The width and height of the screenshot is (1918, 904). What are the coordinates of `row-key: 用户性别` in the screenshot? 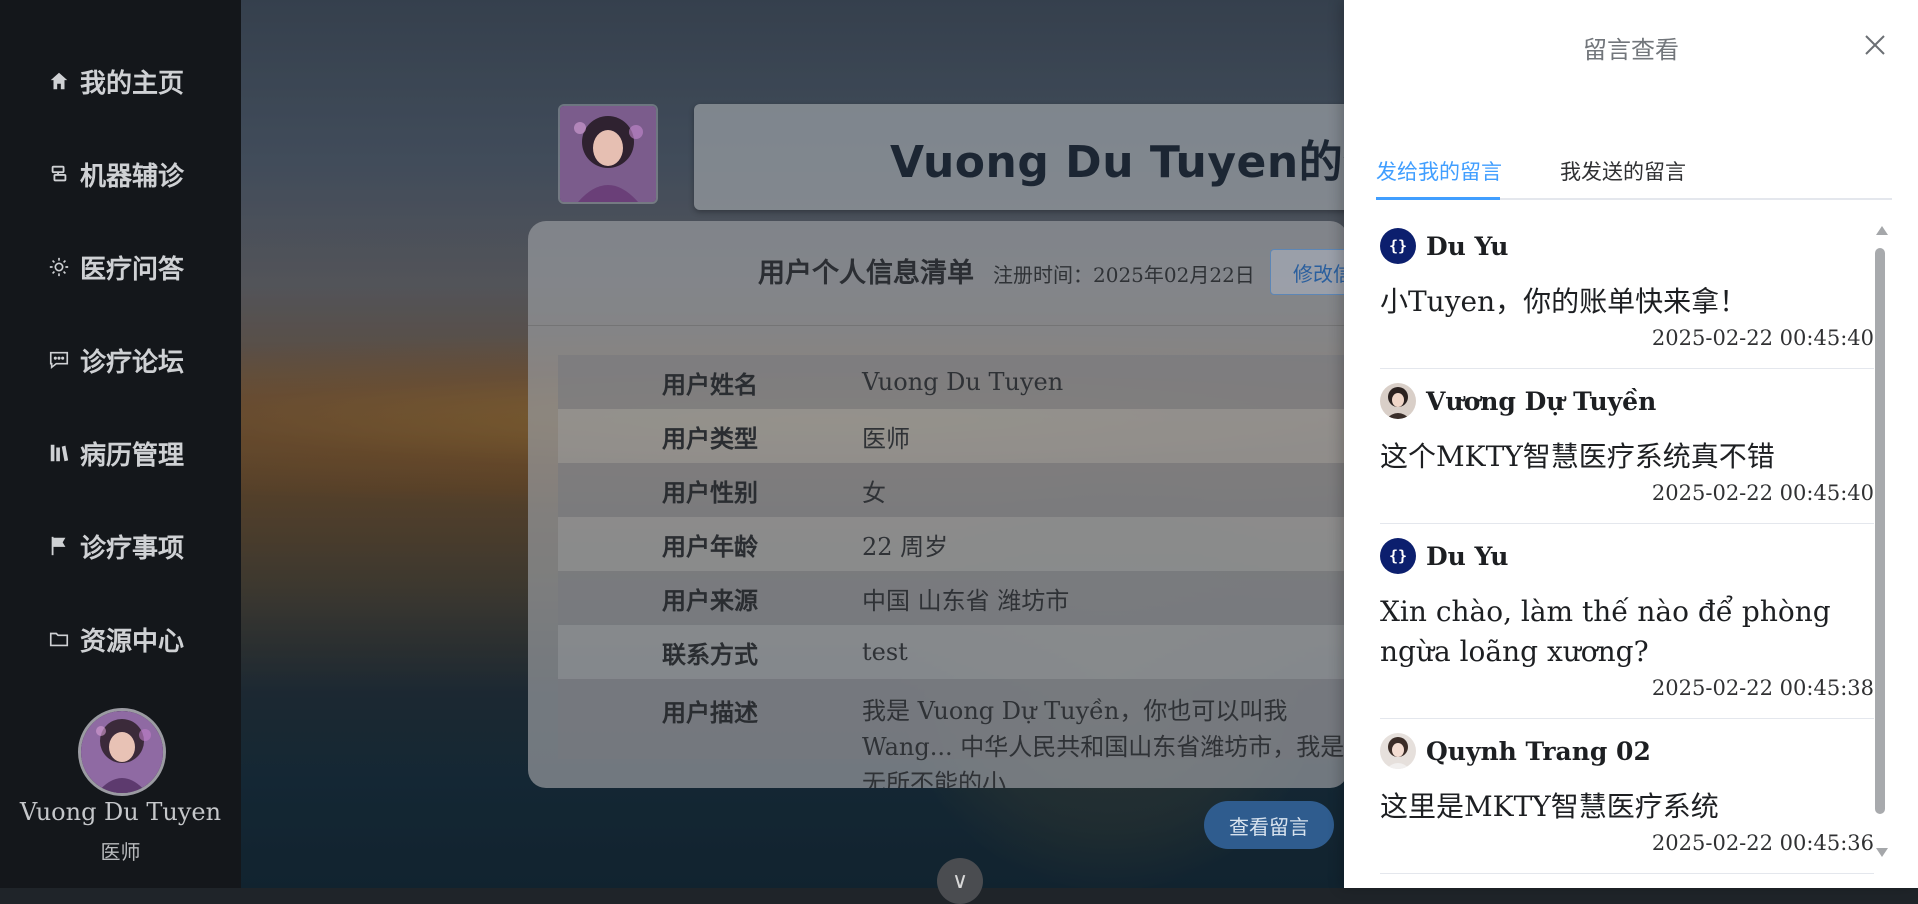 It's located at (710, 492).